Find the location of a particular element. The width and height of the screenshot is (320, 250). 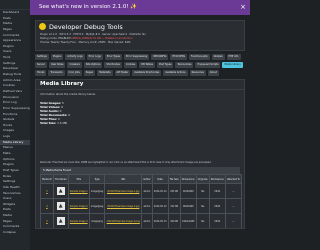

tab-about: About is located at coordinates (213, 73).